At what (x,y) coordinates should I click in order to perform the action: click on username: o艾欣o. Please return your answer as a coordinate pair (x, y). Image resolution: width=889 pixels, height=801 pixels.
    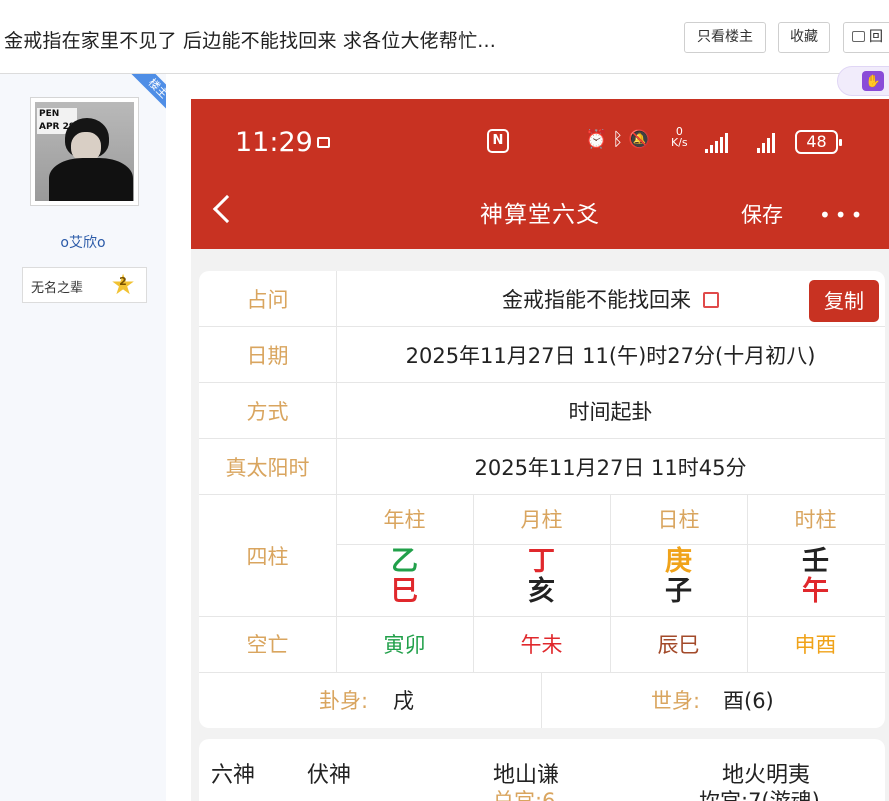
    Looking at the image, I should click on (83, 242).